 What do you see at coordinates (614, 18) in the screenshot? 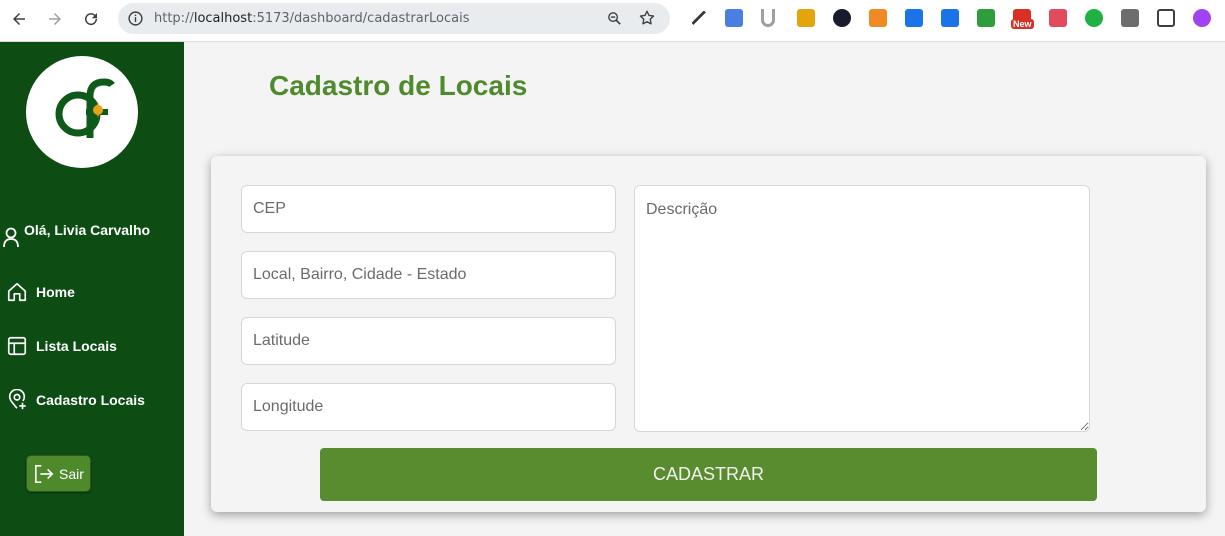
I see `zoom-icon` at bounding box center [614, 18].